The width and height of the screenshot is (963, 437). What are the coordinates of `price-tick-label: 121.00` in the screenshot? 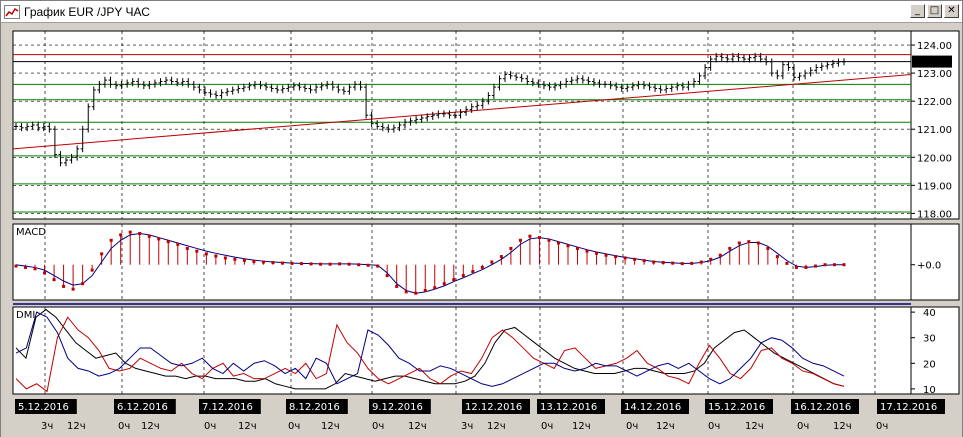 It's located at (934, 130).